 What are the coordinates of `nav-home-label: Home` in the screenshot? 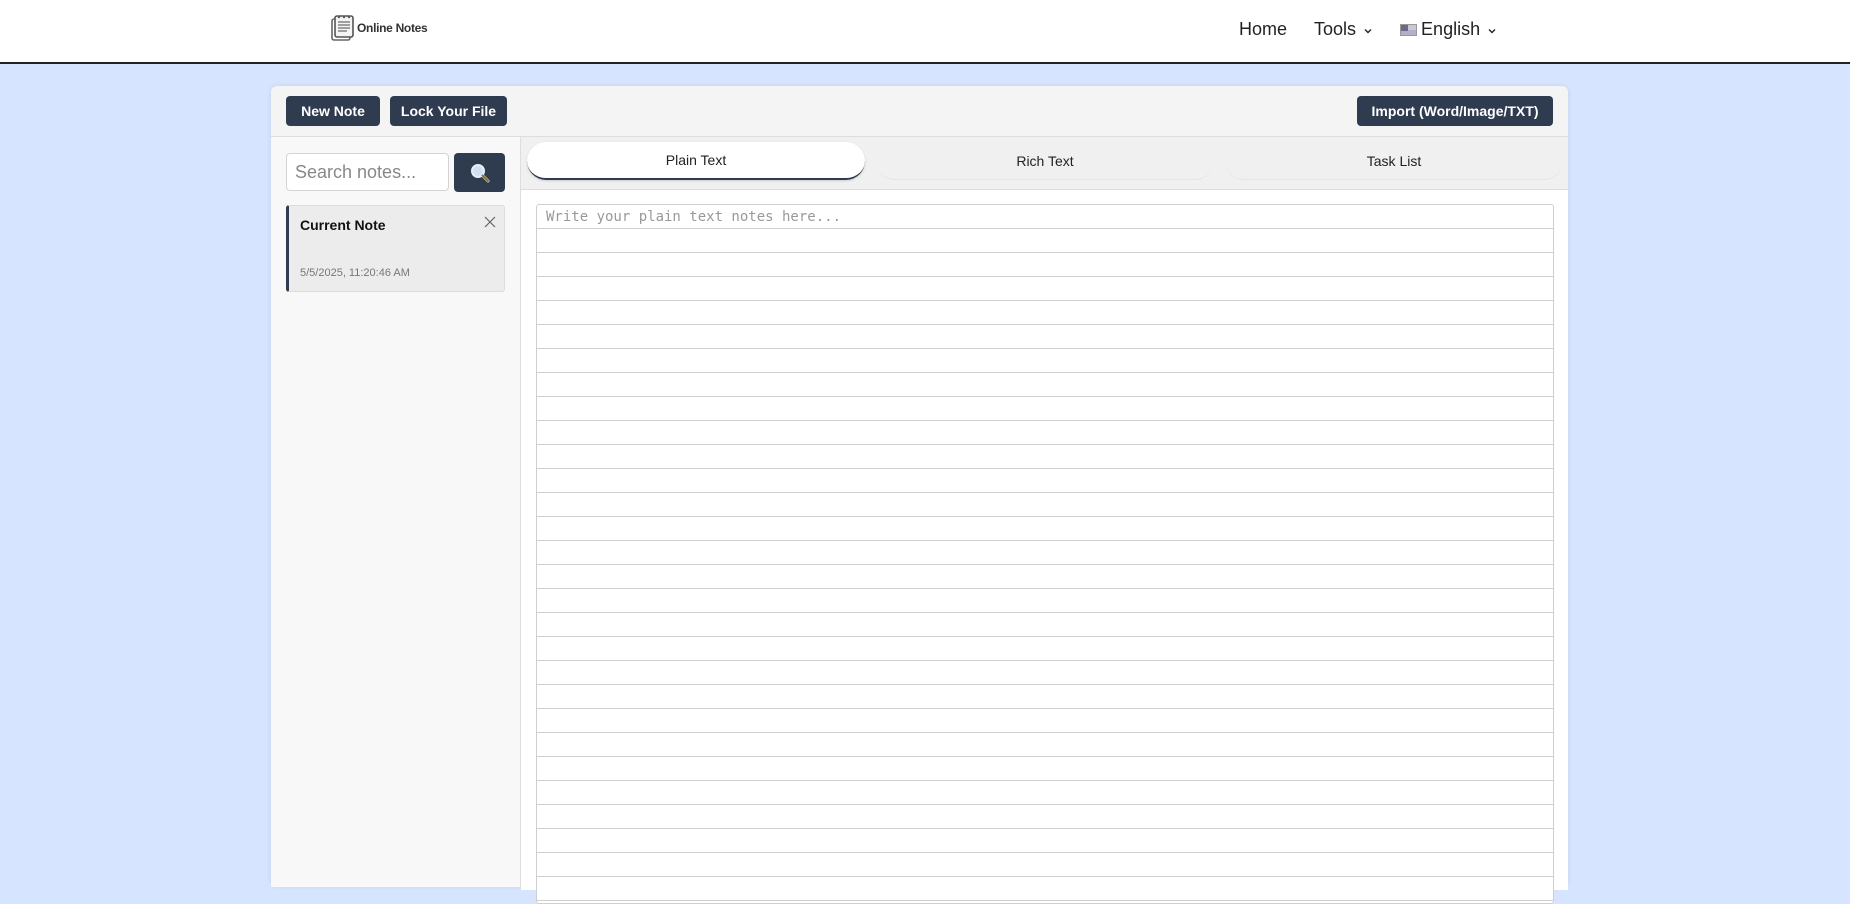 It's located at (1263, 29).